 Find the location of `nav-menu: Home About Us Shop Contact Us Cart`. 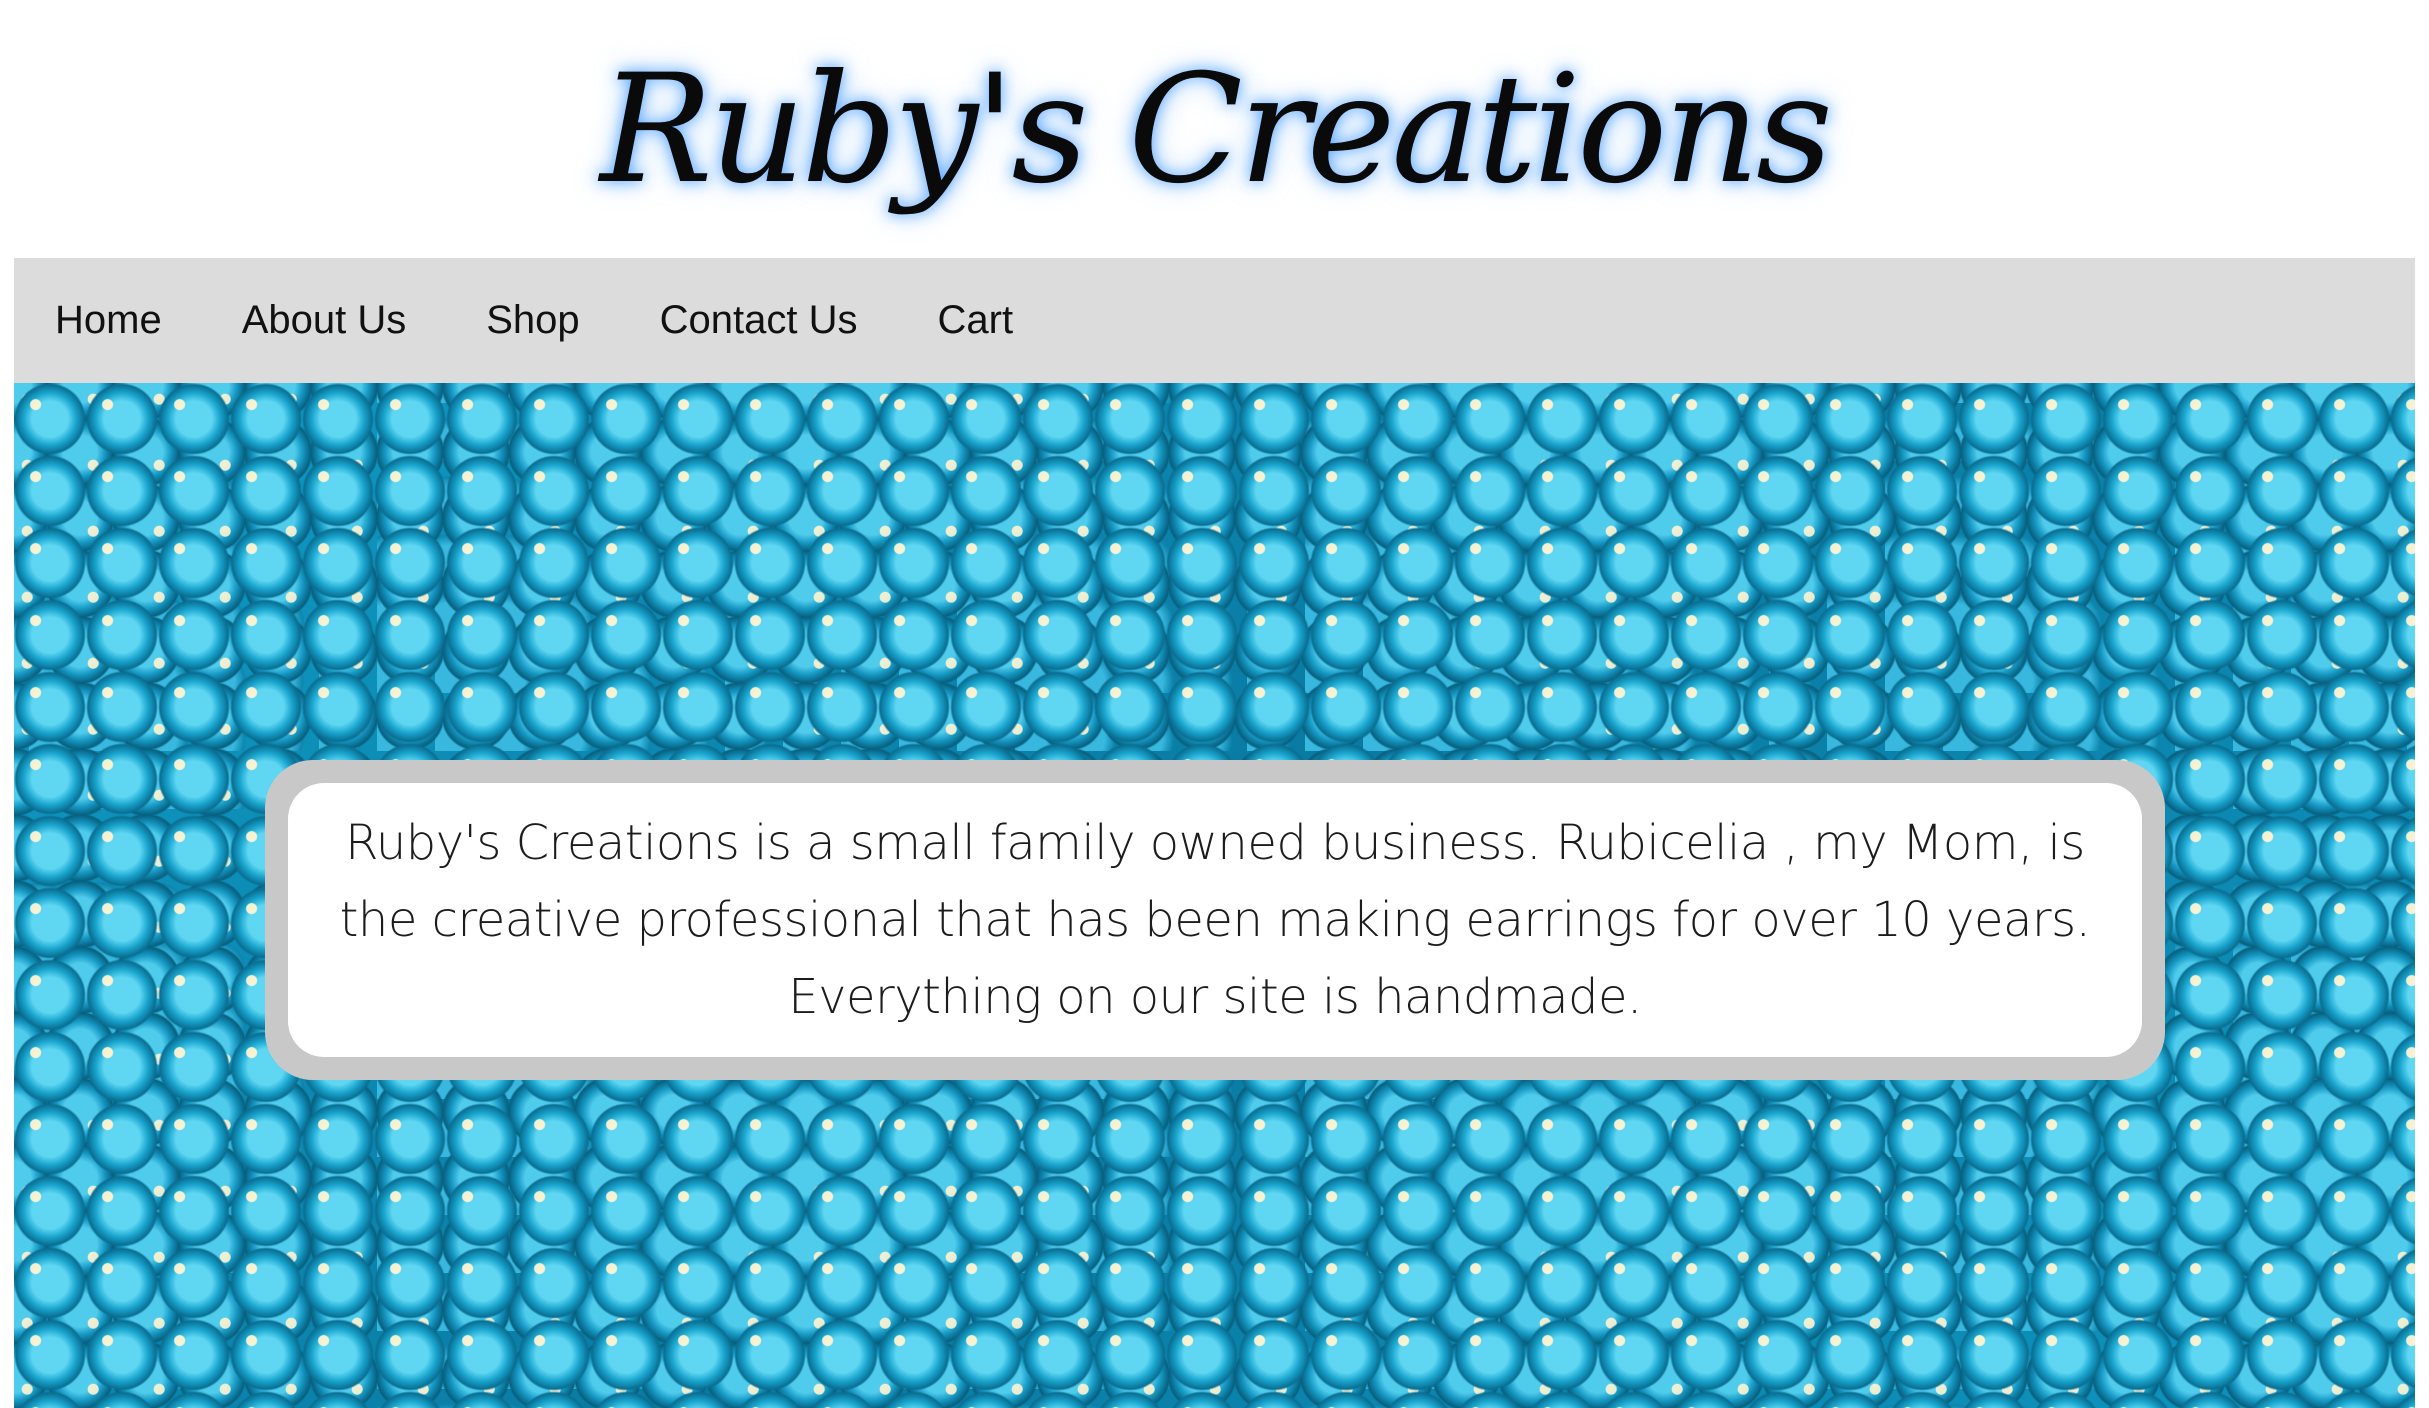

nav-menu: Home About Us Shop Contact Us Cart is located at coordinates (574, 320).